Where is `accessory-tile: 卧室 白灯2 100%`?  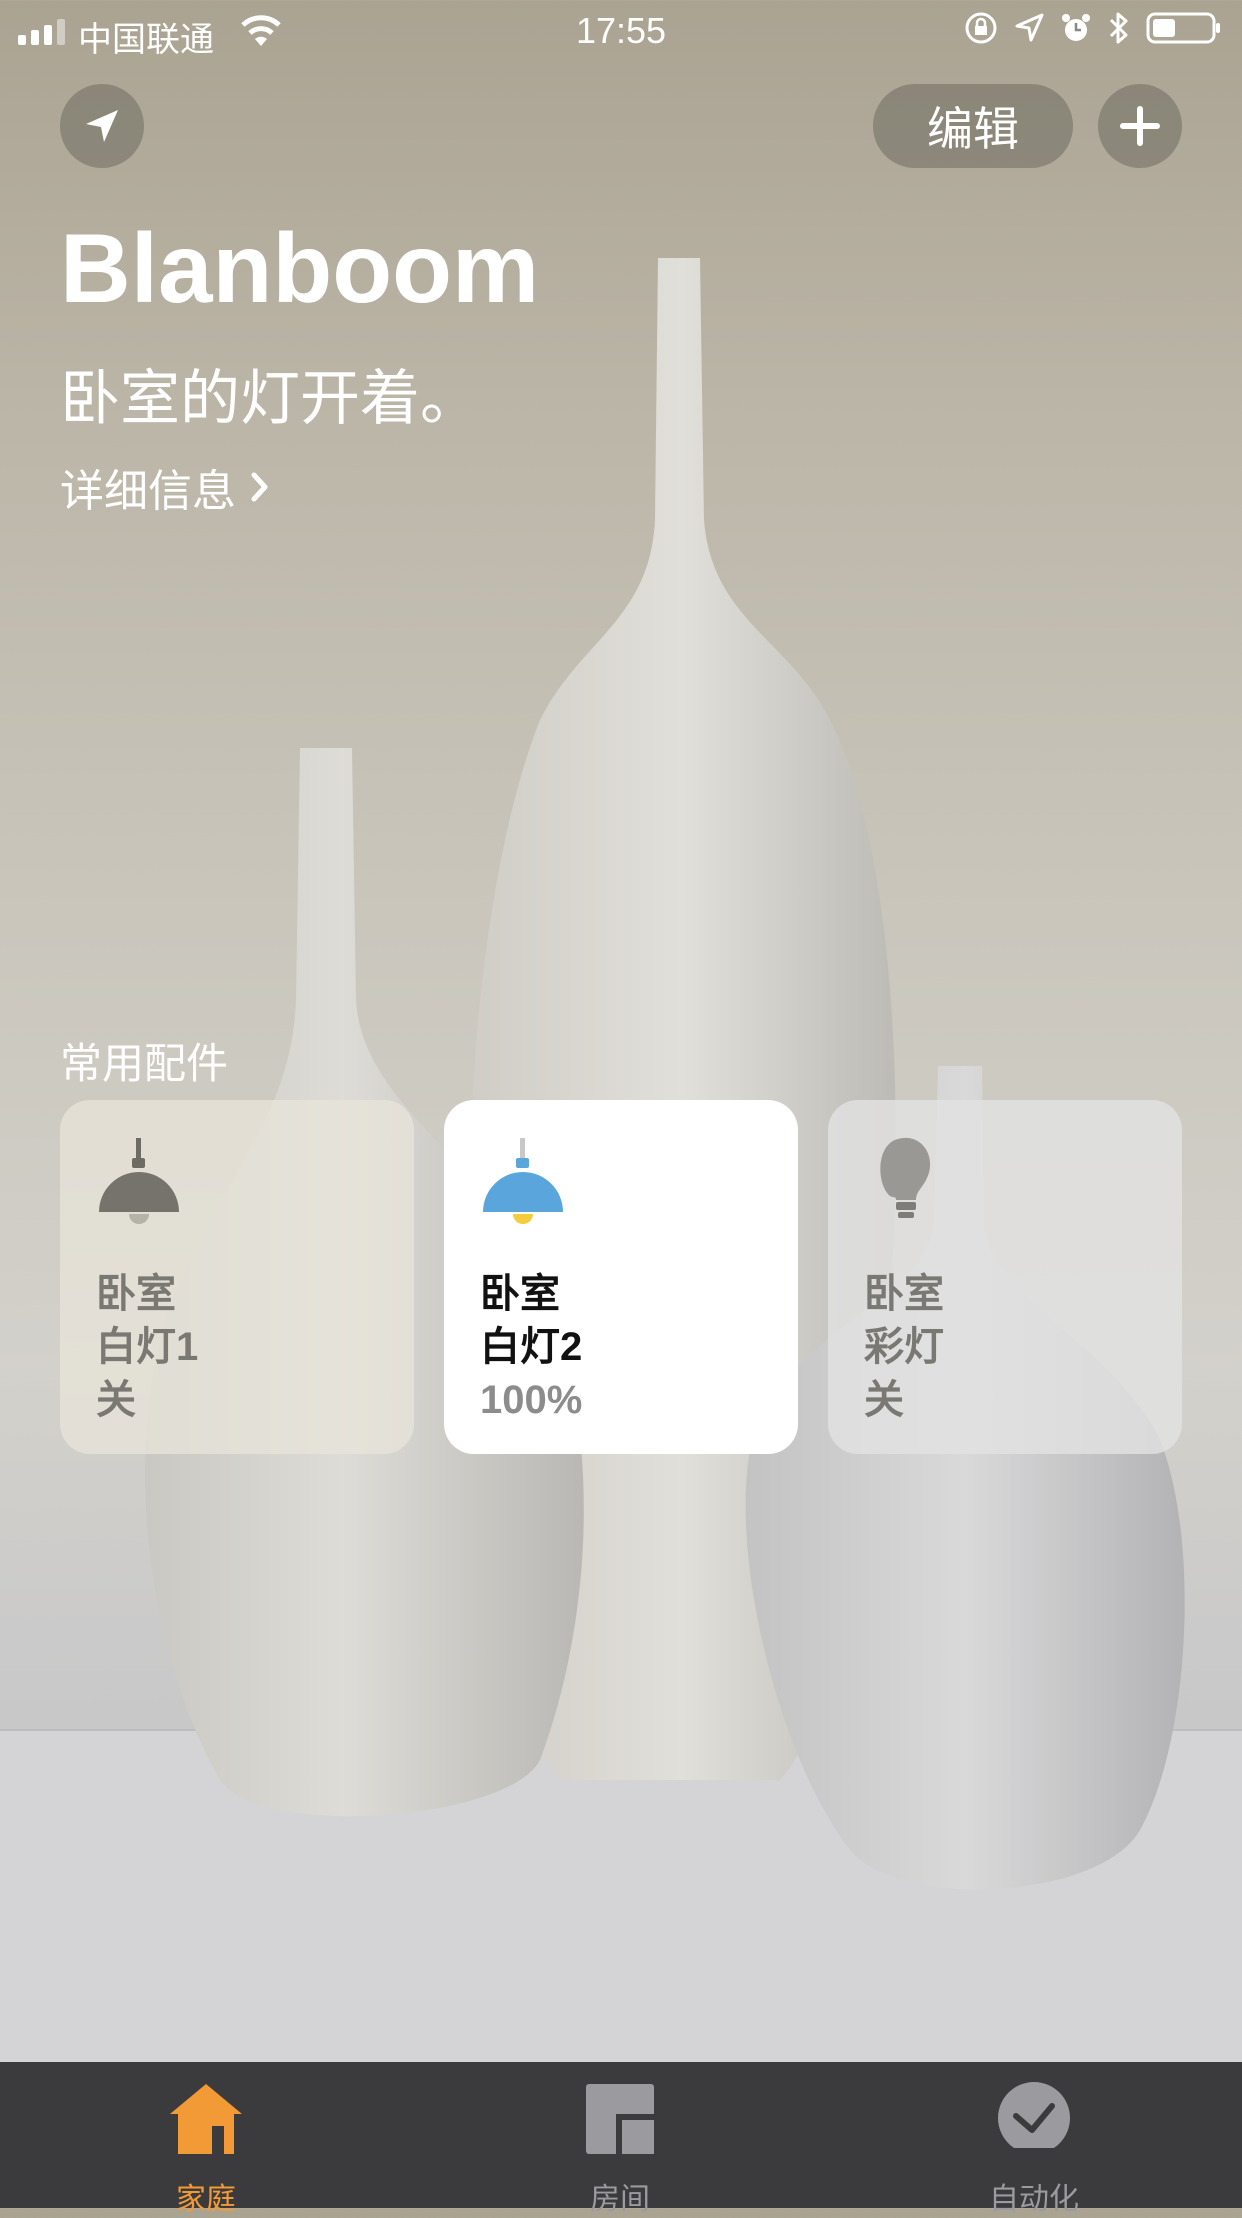 accessory-tile: 卧室 白灯2 100% is located at coordinates (621, 1277).